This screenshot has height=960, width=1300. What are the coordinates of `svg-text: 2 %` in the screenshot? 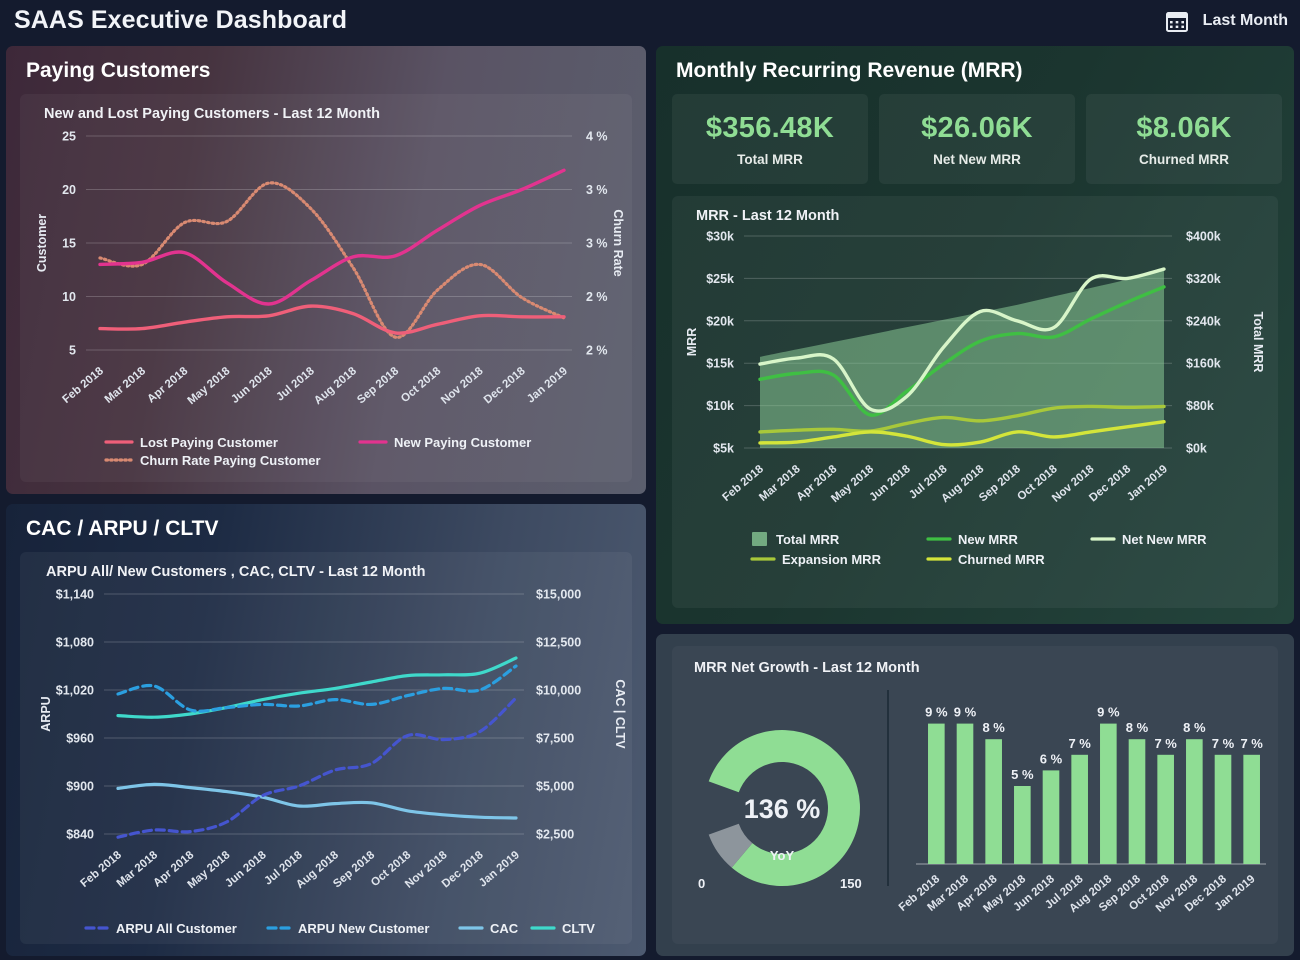 It's located at (597, 351).